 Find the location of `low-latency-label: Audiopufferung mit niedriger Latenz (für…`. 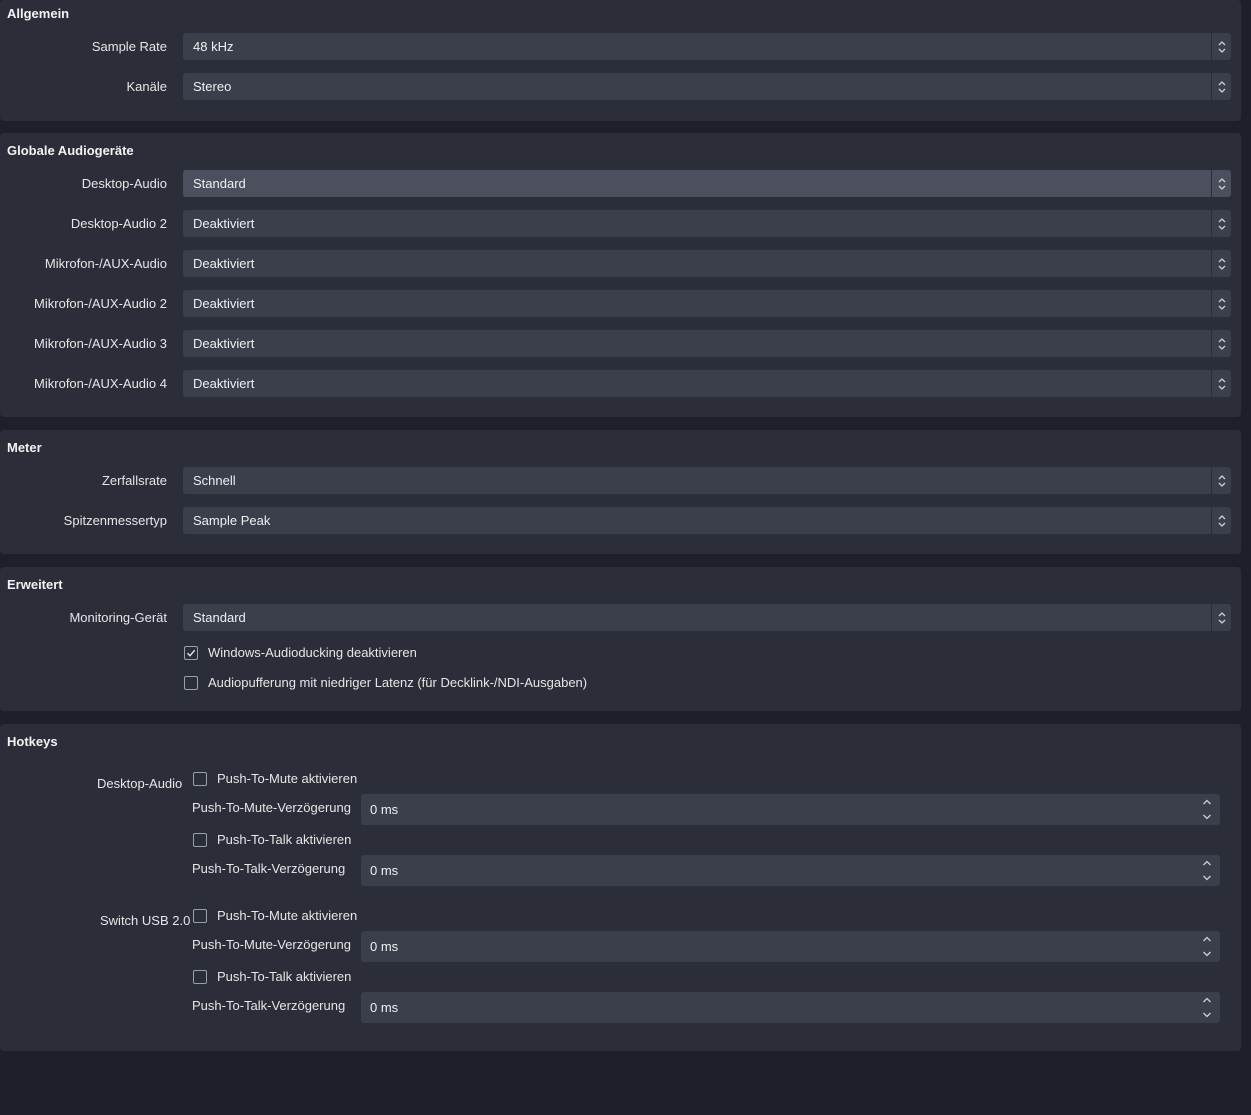

low-latency-label: Audiopufferung mit niedriger Latenz (für… is located at coordinates (398, 682).